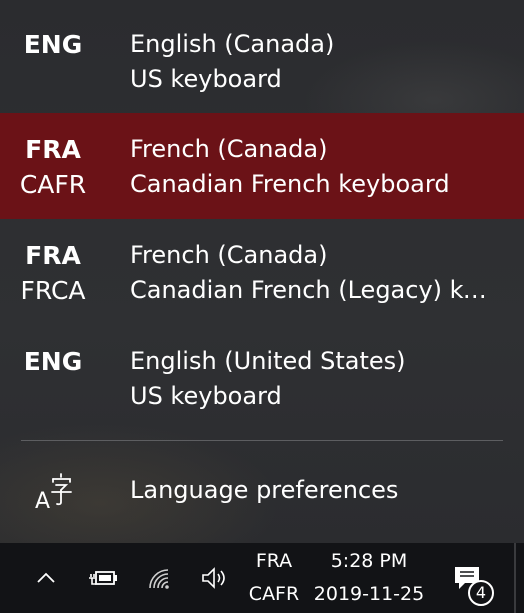 This screenshot has width=524, height=613. What do you see at coordinates (274, 561) in the screenshot?
I see `input-indicator-code: FRA` at bounding box center [274, 561].